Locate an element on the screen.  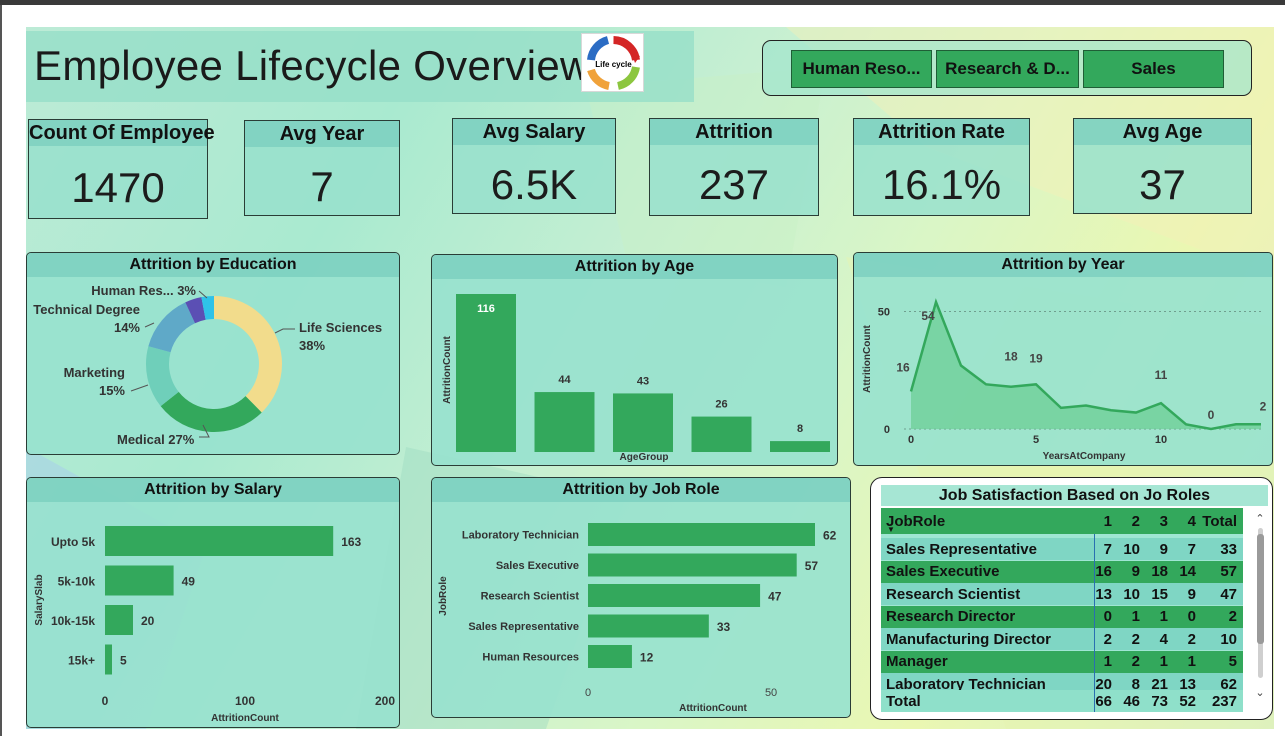
matrix-scrollbar: ⌃ ⌄ is located at coordinates (1260, 608).